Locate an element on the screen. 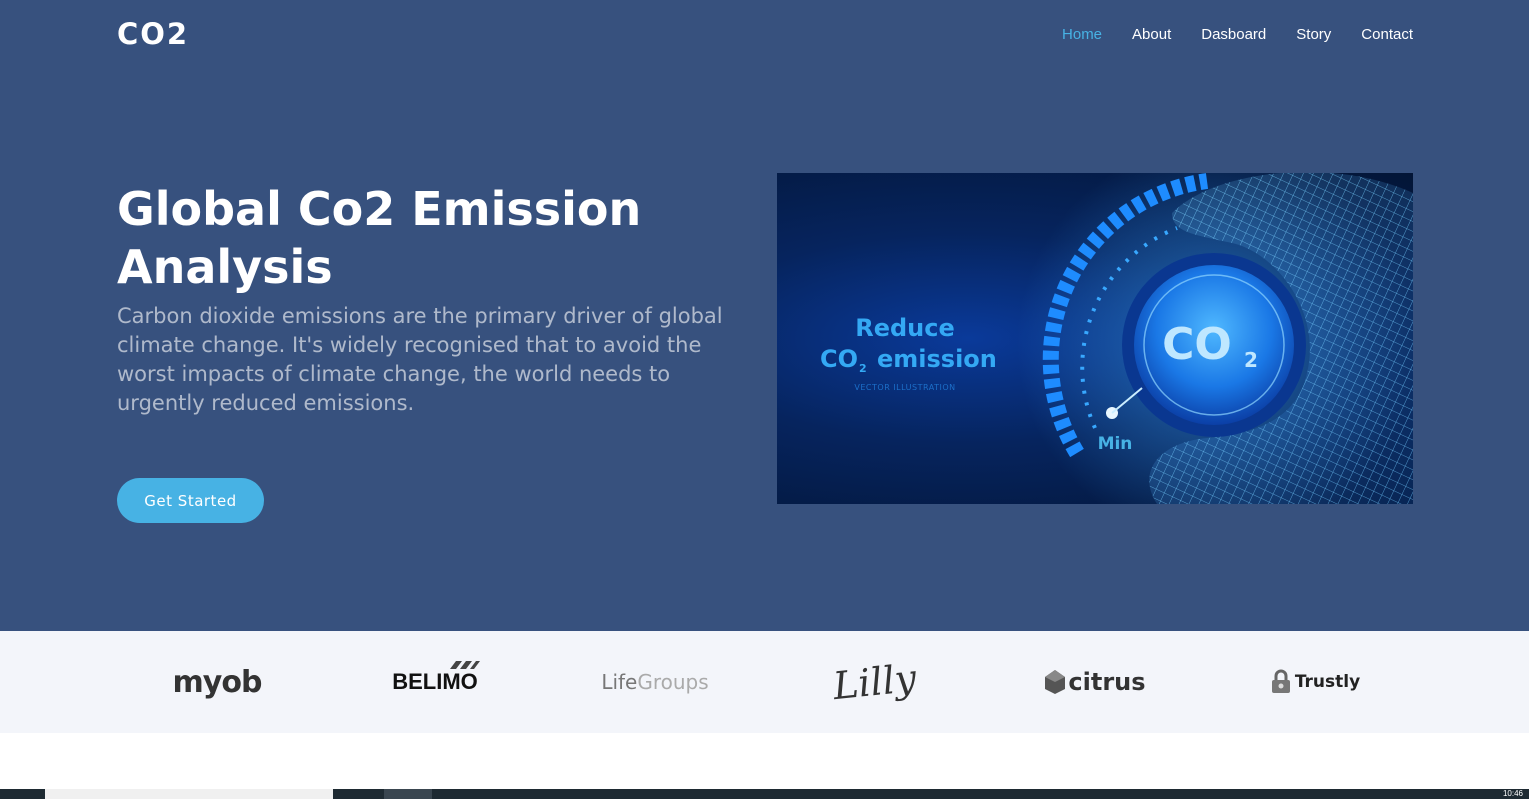  site-logo: CO2 is located at coordinates (153, 34).